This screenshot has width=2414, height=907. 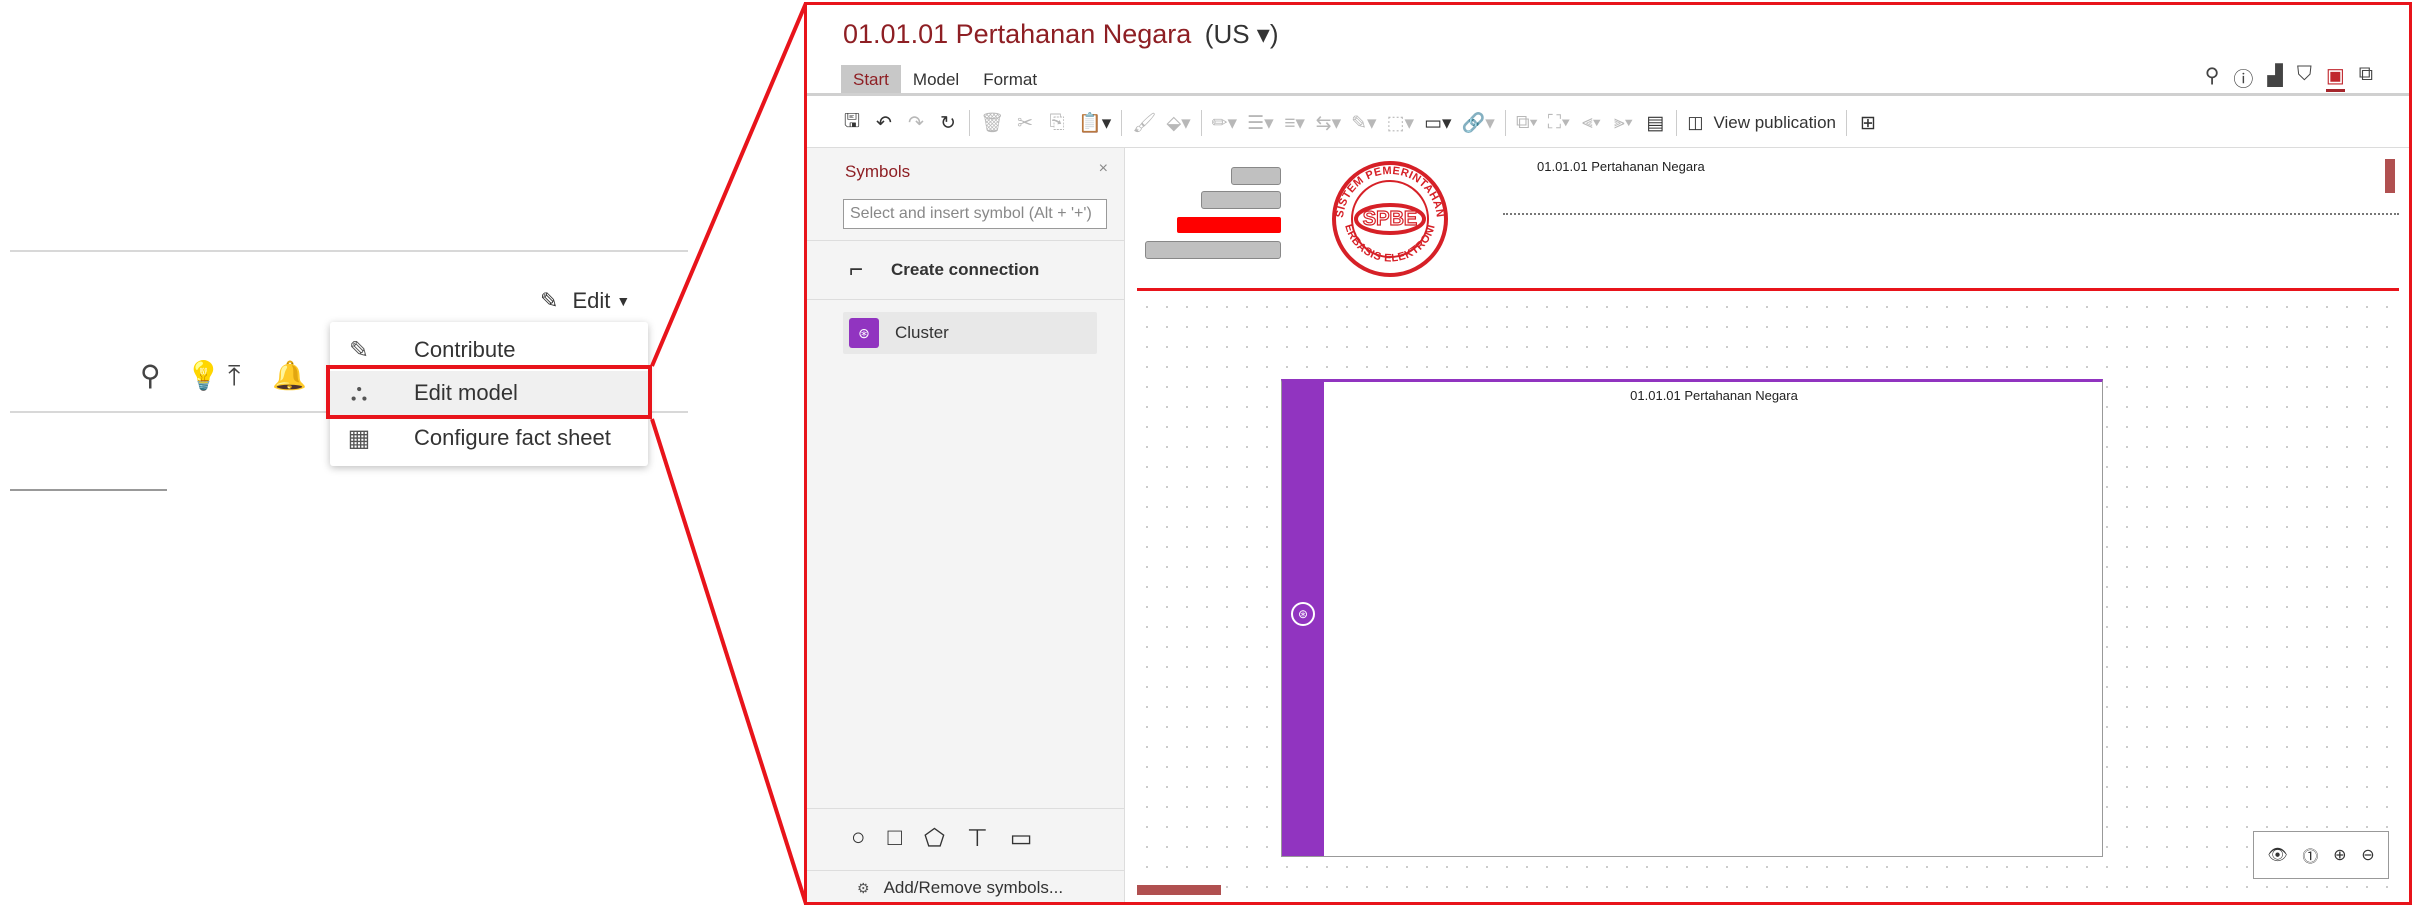 What do you see at coordinates (966, 870) in the screenshot?
I see `add-remove-divider` at bounding box center [966, 870].